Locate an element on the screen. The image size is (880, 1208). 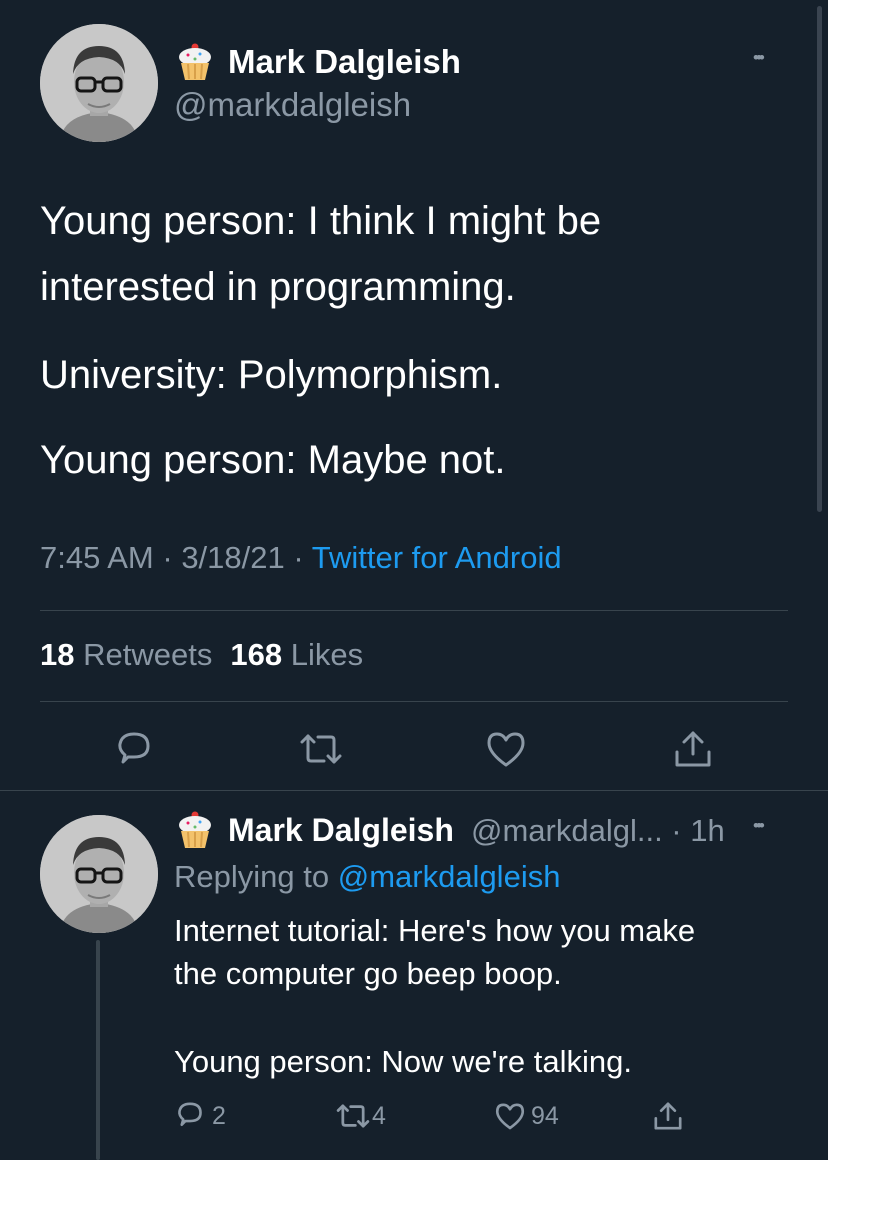
likes-stat: 168 Likes is located at coordinates (296, 654).